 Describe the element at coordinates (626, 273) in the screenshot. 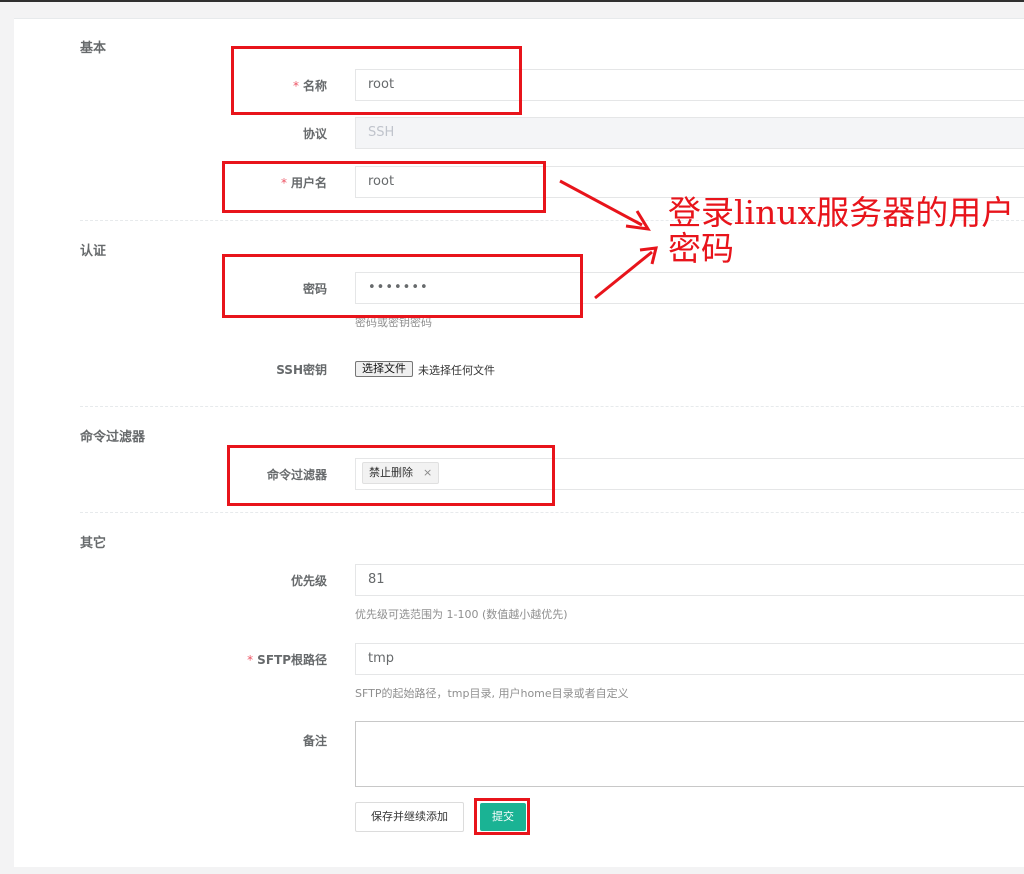

I see `arrow-to-text-lower` at that location.